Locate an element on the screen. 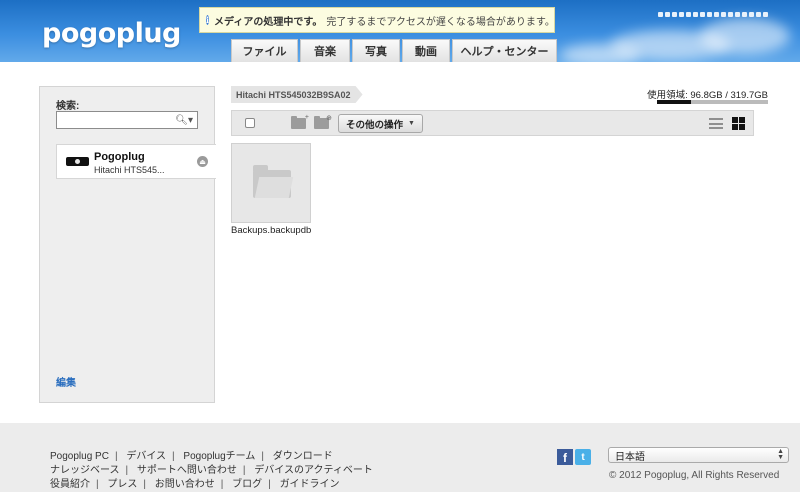 The image size is (800, 492). tab-help-center: ヘルプ・センター is located at coordinates (504, 50).